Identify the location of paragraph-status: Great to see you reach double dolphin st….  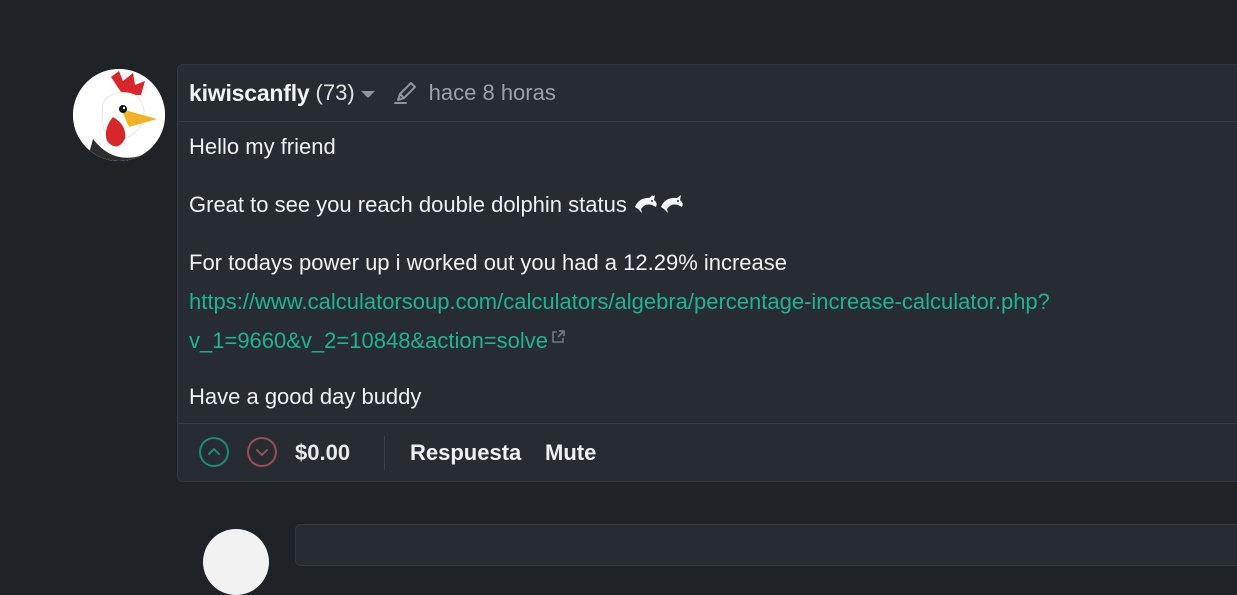
(437, 205).